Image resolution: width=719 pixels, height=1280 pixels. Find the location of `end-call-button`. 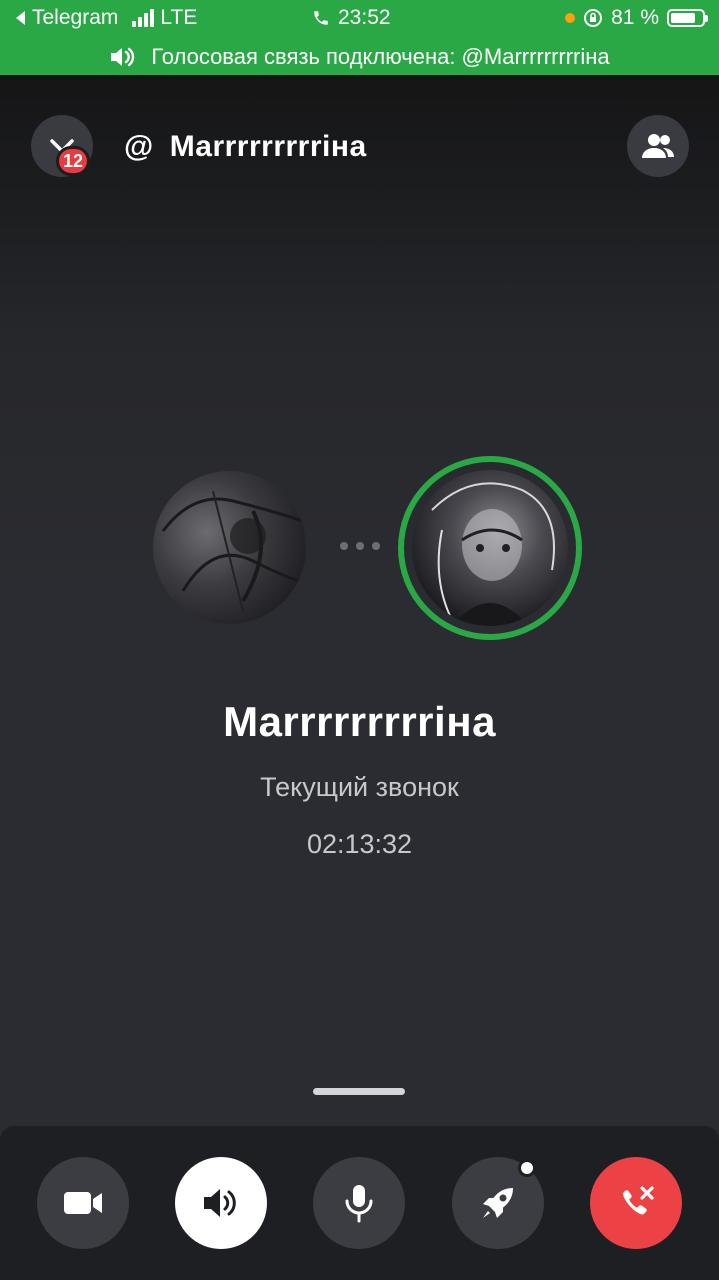

end-call-button is located at coordinates (636, 1203).